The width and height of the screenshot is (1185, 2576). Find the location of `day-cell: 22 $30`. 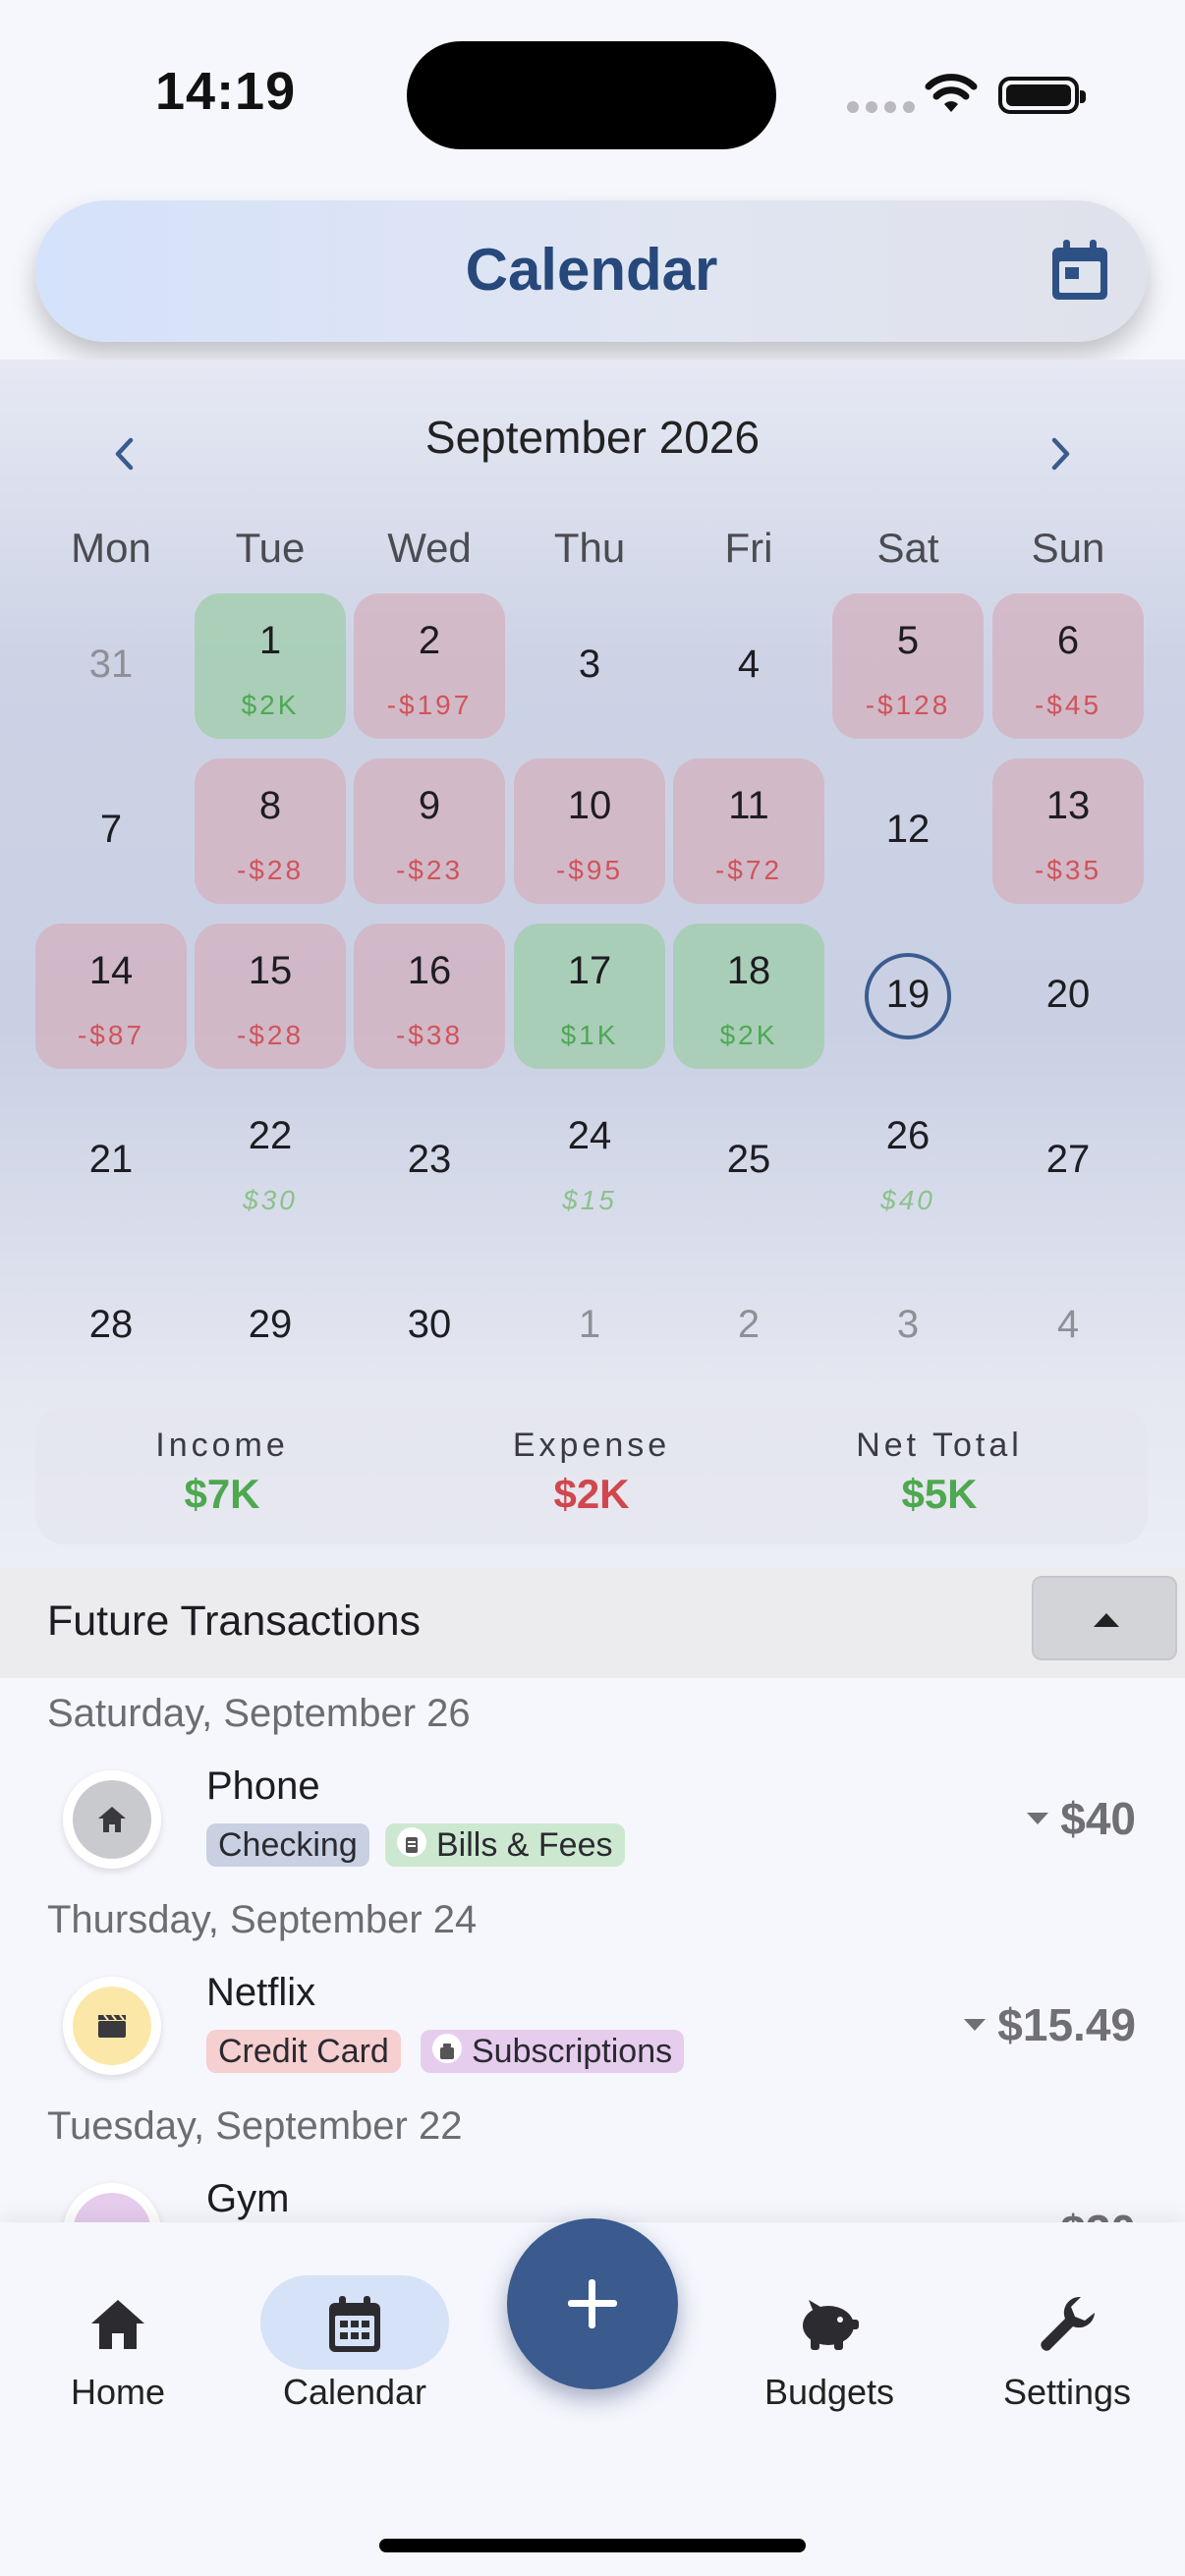

day-cell: 22 $30 is located at coordinates (271, 1161).